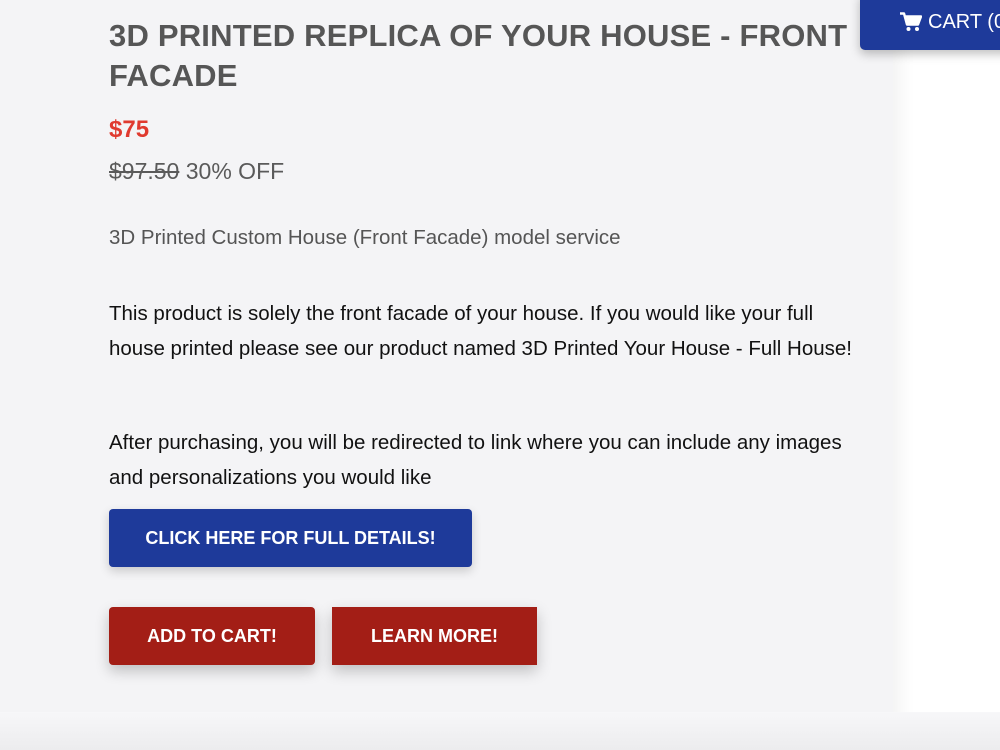 The image size is (1000, 750). I want to click on discount-badge: 30% OFF, so click(235, 171).